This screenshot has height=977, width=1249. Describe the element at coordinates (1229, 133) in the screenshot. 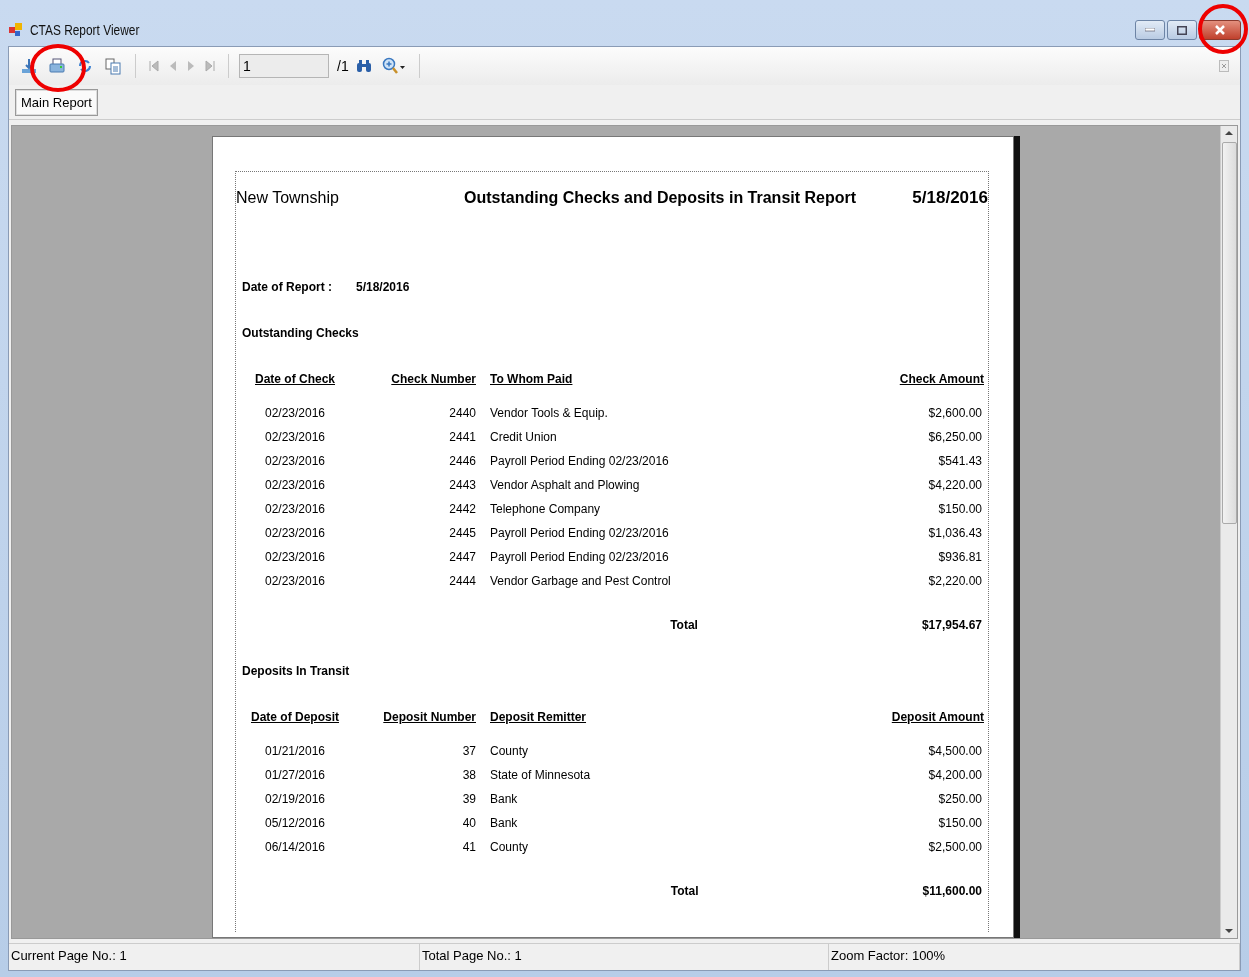

I see `scroll-up-icon` at that location.